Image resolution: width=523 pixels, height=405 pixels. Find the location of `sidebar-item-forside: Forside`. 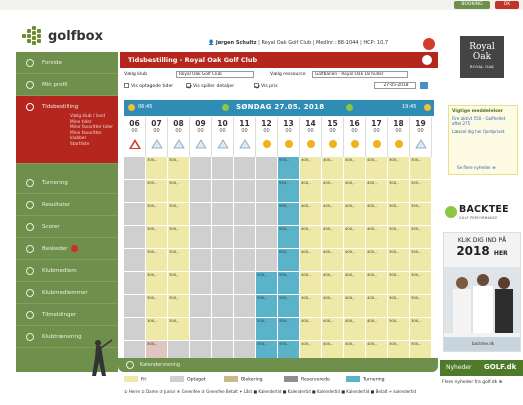

sidebar-item-forside: Forside is located at coordinates (67, 63).